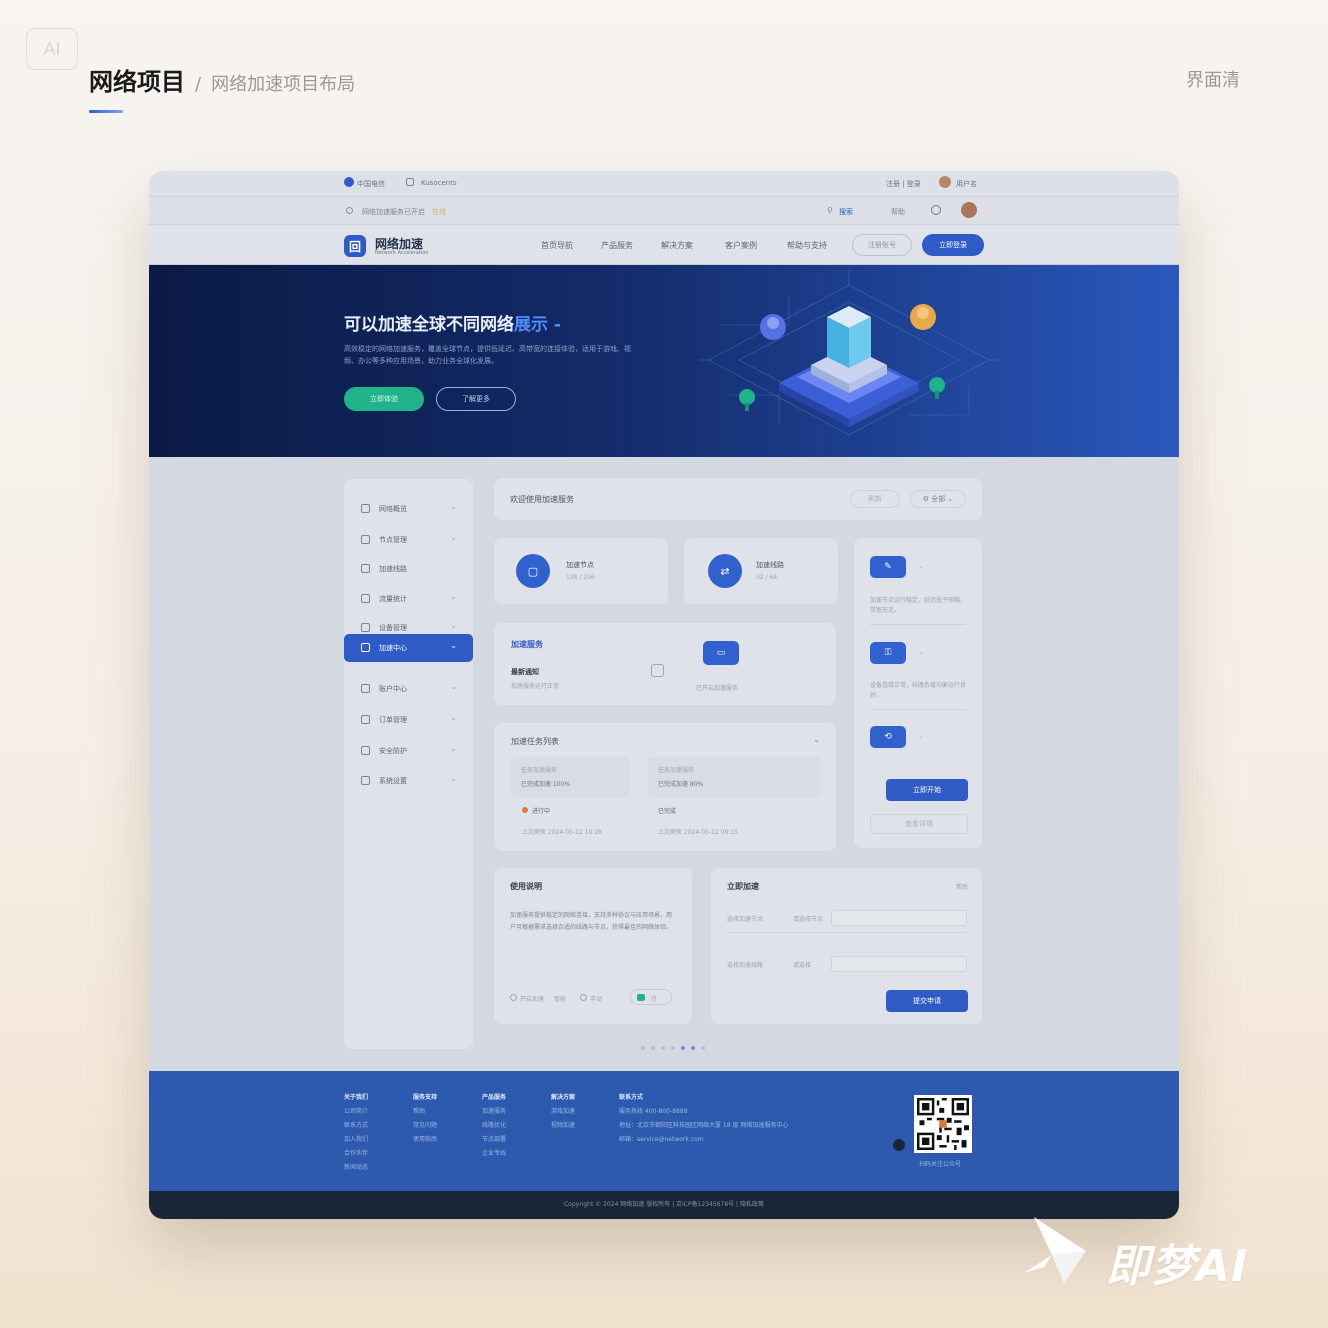 This screenshot has height=1328, width=1328. Describe the element at coordinates (539, 770) in the screenshot. I see `task-title: 任务加速服务` at that location.